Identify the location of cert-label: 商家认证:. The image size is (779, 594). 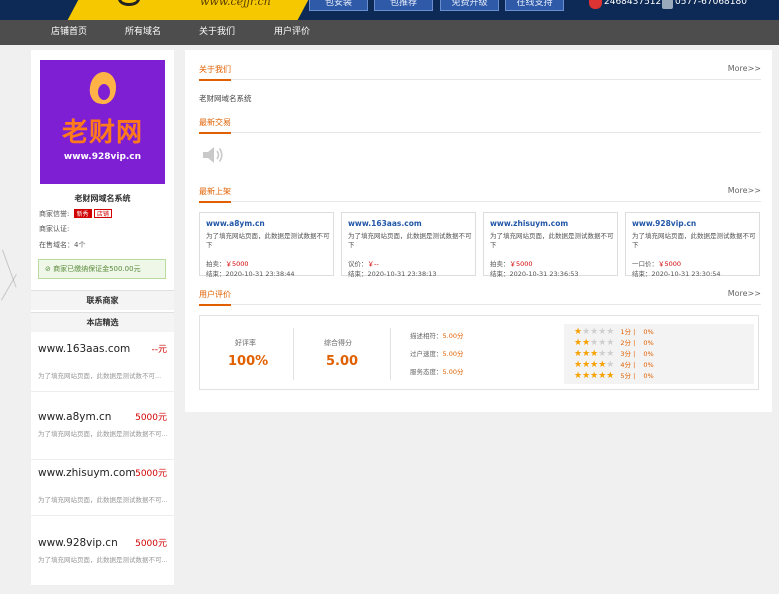
(54, 229).